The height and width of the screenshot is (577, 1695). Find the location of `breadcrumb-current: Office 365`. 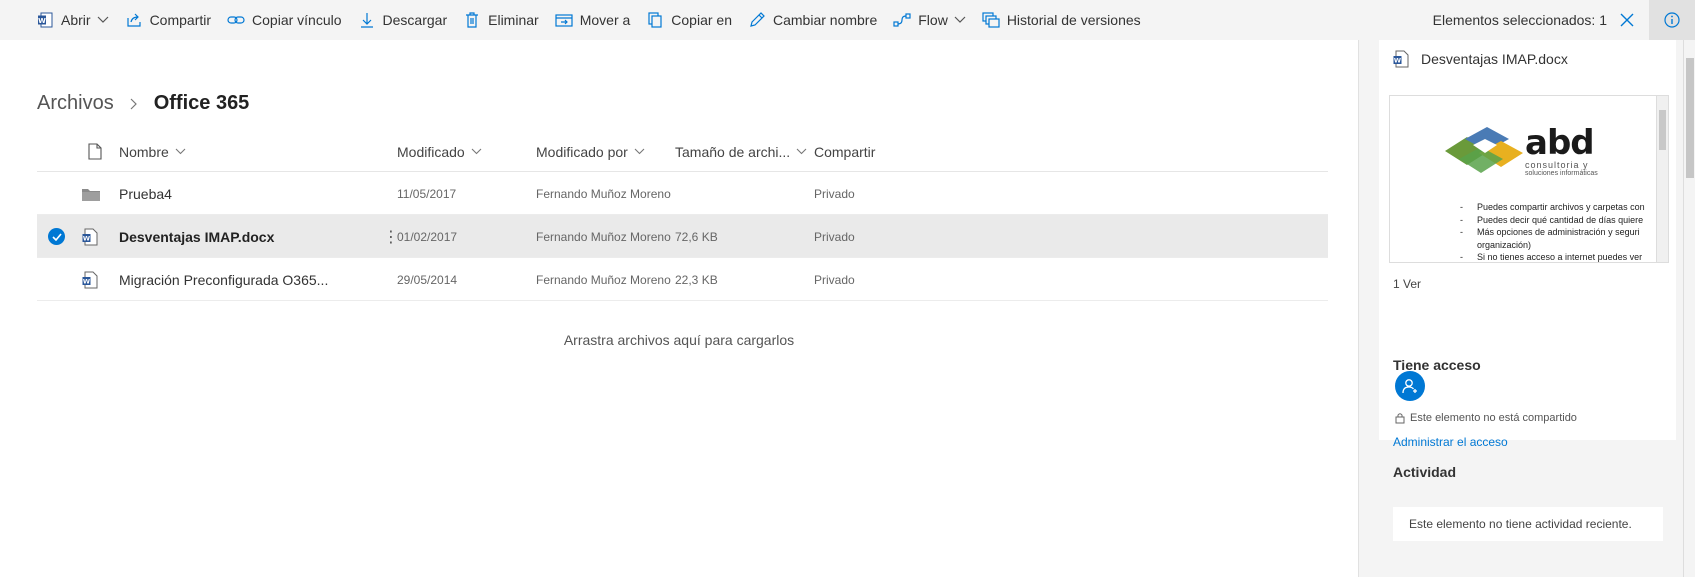

breadcrumb-current: Office 365 is located at coordinates (201, 103).